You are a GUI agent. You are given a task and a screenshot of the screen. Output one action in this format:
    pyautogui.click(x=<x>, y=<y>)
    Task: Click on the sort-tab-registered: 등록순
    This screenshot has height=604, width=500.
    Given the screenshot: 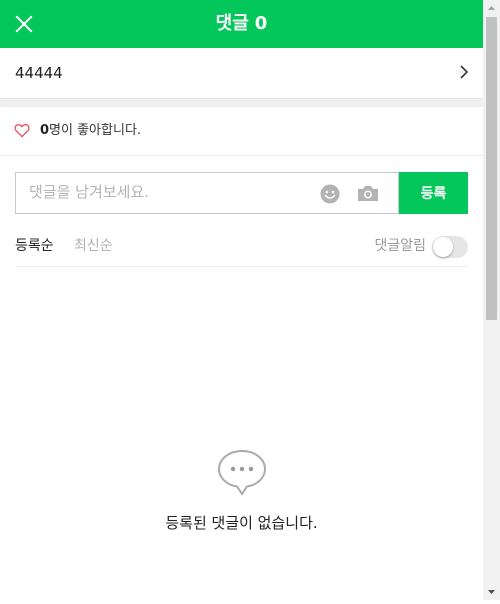 What is the action you would take?
    pyautogui.click(x=34, y=246)
    